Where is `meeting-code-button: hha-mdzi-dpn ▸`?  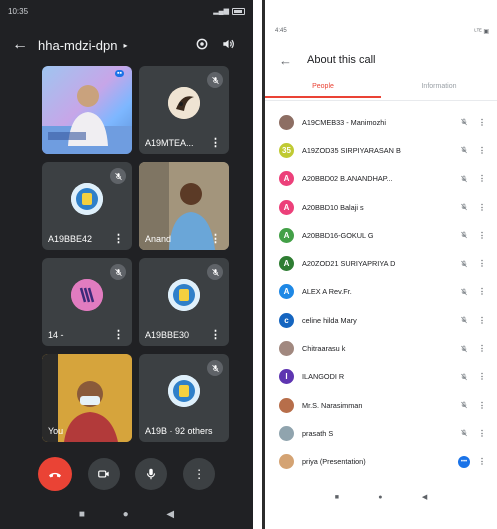
meeting-code-button: hha-mdzi-dpn ▸ is located at coordinates (113, 45).